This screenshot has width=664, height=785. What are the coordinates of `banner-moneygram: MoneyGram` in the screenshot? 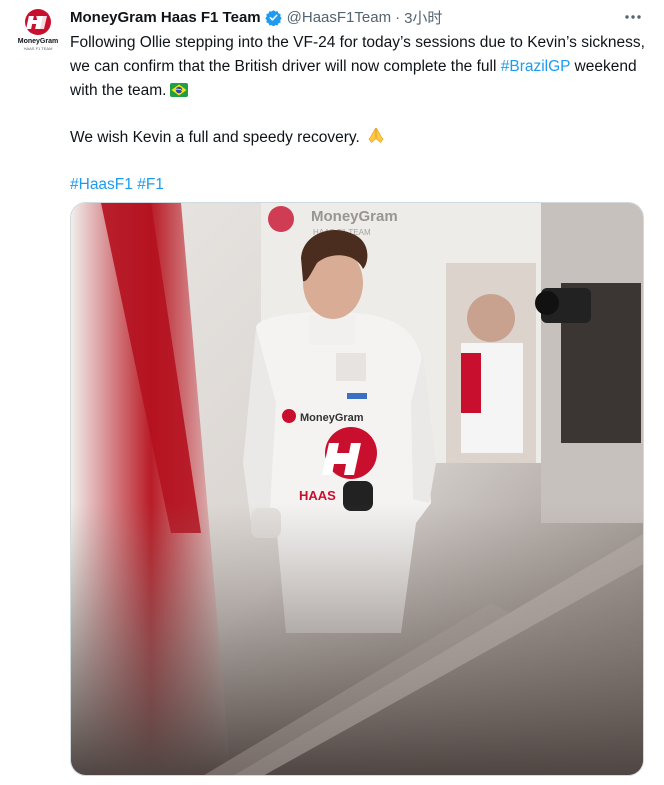 It's located at (354, 216).